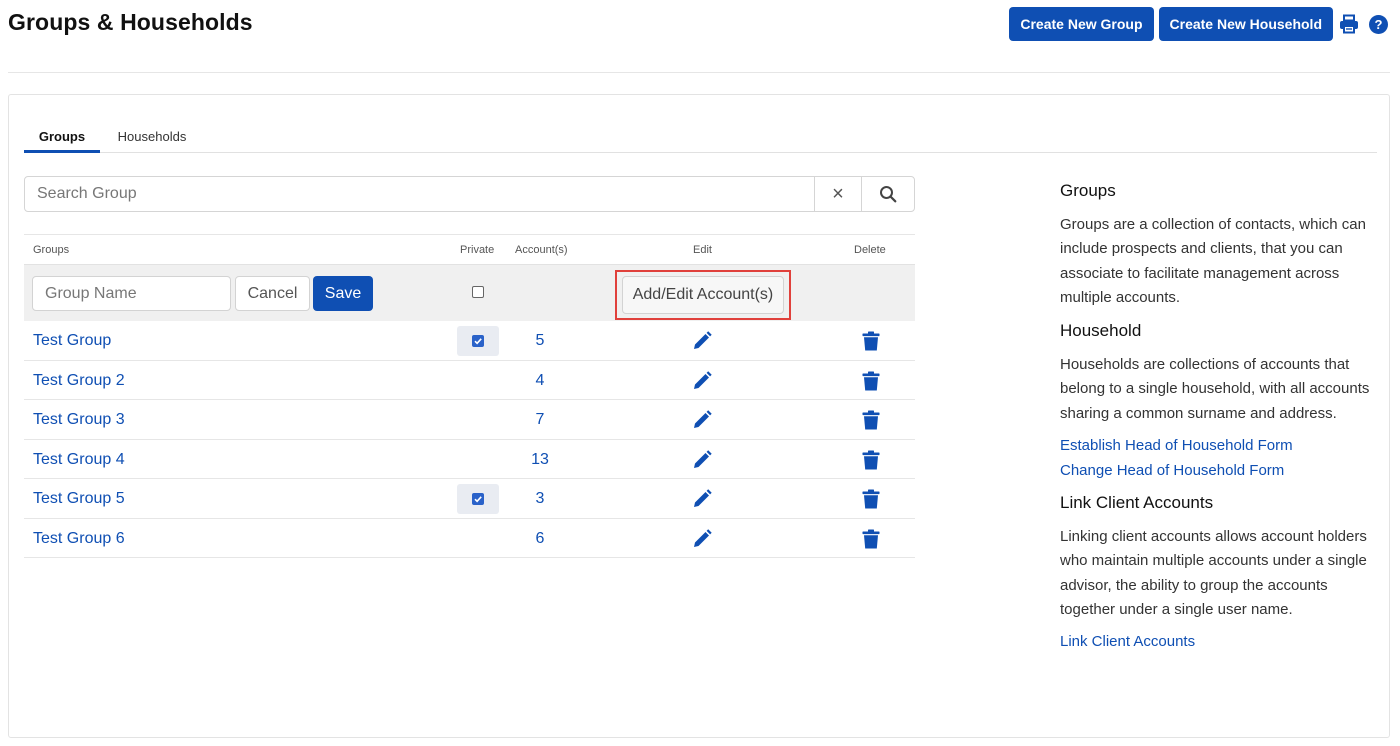 This screenshot has height=746, width=1400. What do you see at coordinates (887, 194) in the screenshot?
I see `search-icon` at bounding box center [887, 194].